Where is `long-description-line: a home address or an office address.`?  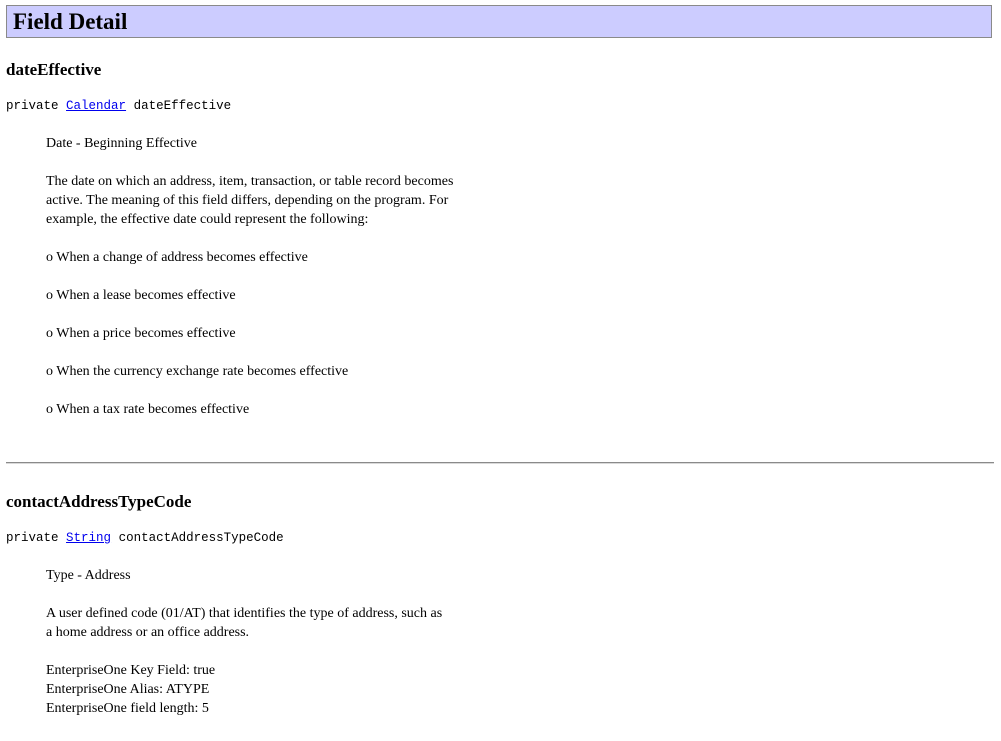 long-description-line: a home address or an office address. is located at coordinates (148, 632).